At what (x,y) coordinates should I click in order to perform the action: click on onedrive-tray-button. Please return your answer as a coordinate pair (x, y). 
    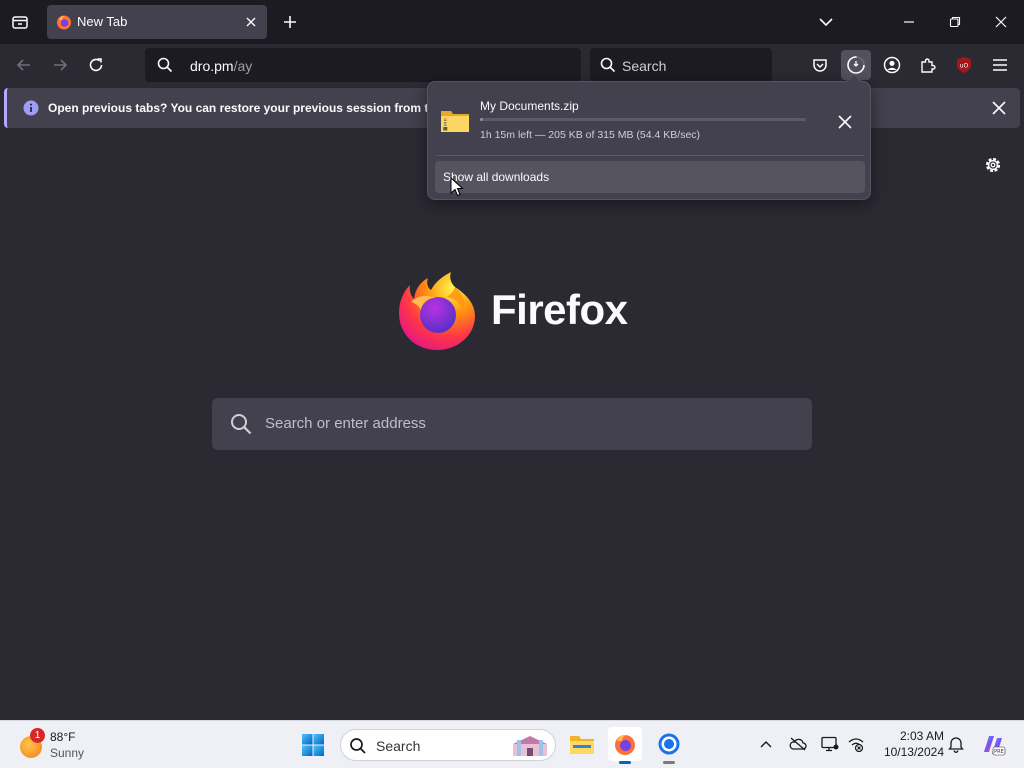
    Looking at the image, I should click on (798, 744).